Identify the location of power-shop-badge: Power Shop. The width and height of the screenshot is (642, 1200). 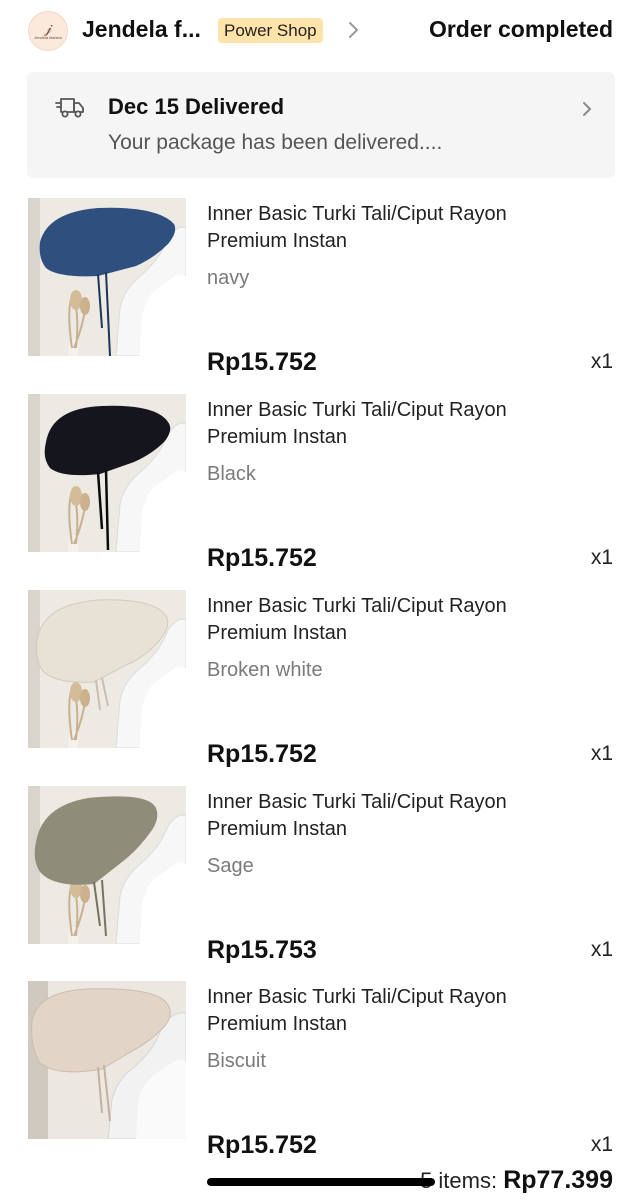
(270, 30).